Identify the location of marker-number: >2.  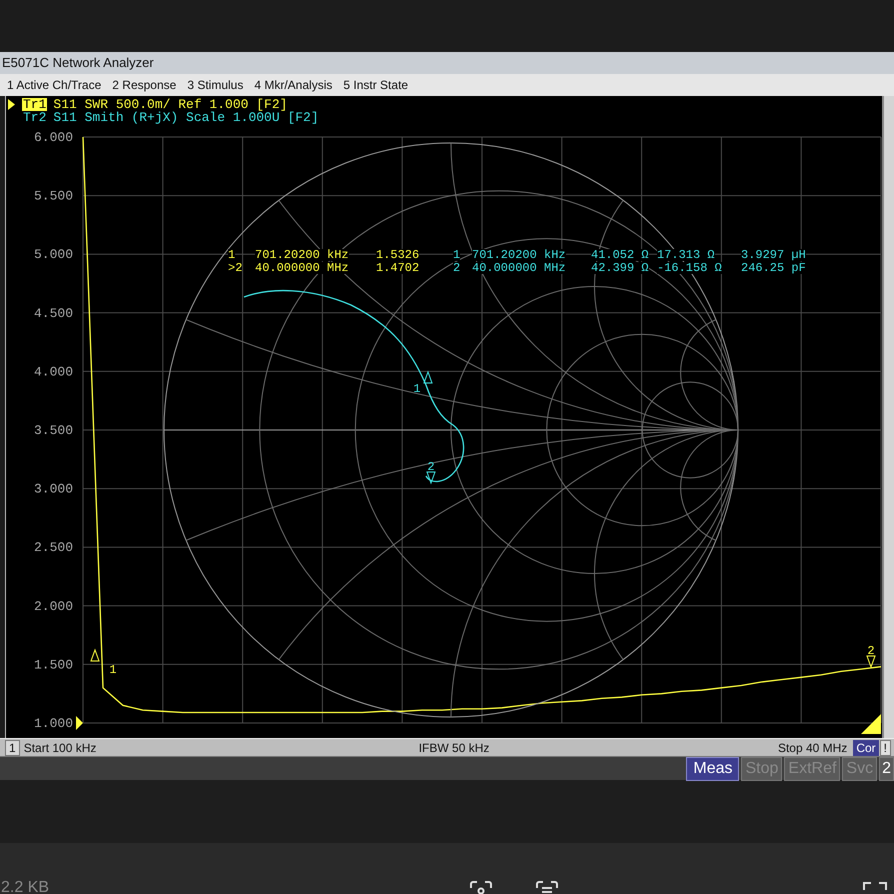
(235, 268).